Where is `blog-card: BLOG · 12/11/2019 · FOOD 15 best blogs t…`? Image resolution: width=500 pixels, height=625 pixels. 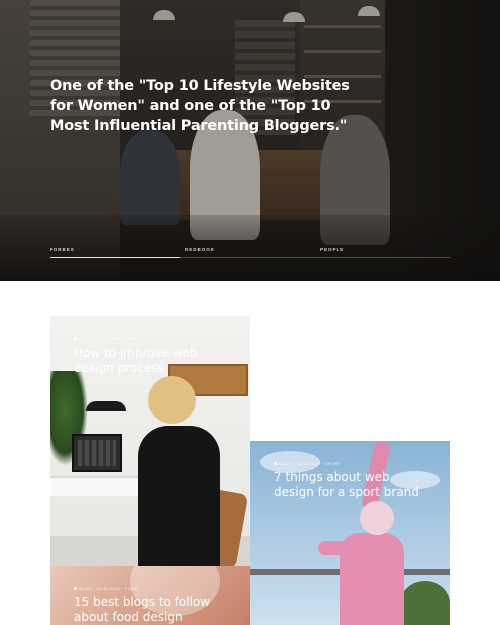 blog-card: BLOG · 12/11/2019 · FOOD 15 best blogs t… is located at coordinates (150, 595).